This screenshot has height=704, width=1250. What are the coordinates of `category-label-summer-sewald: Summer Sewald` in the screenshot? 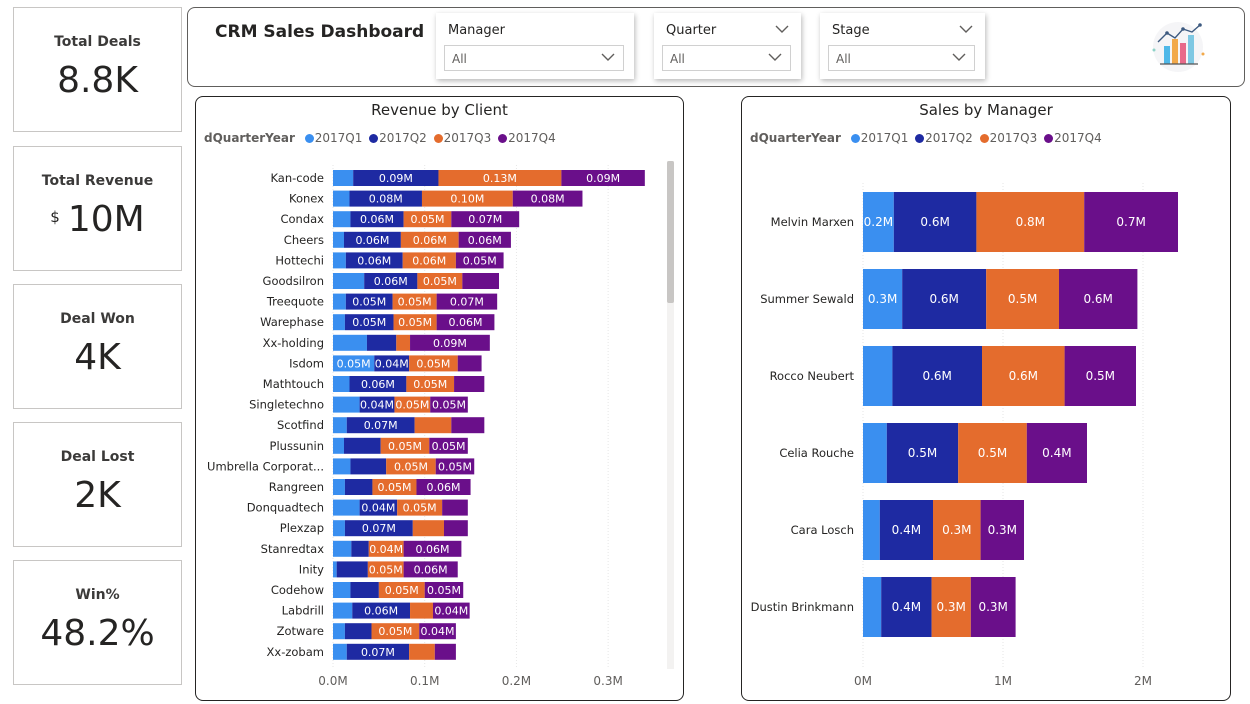 It's located at (807, 299).